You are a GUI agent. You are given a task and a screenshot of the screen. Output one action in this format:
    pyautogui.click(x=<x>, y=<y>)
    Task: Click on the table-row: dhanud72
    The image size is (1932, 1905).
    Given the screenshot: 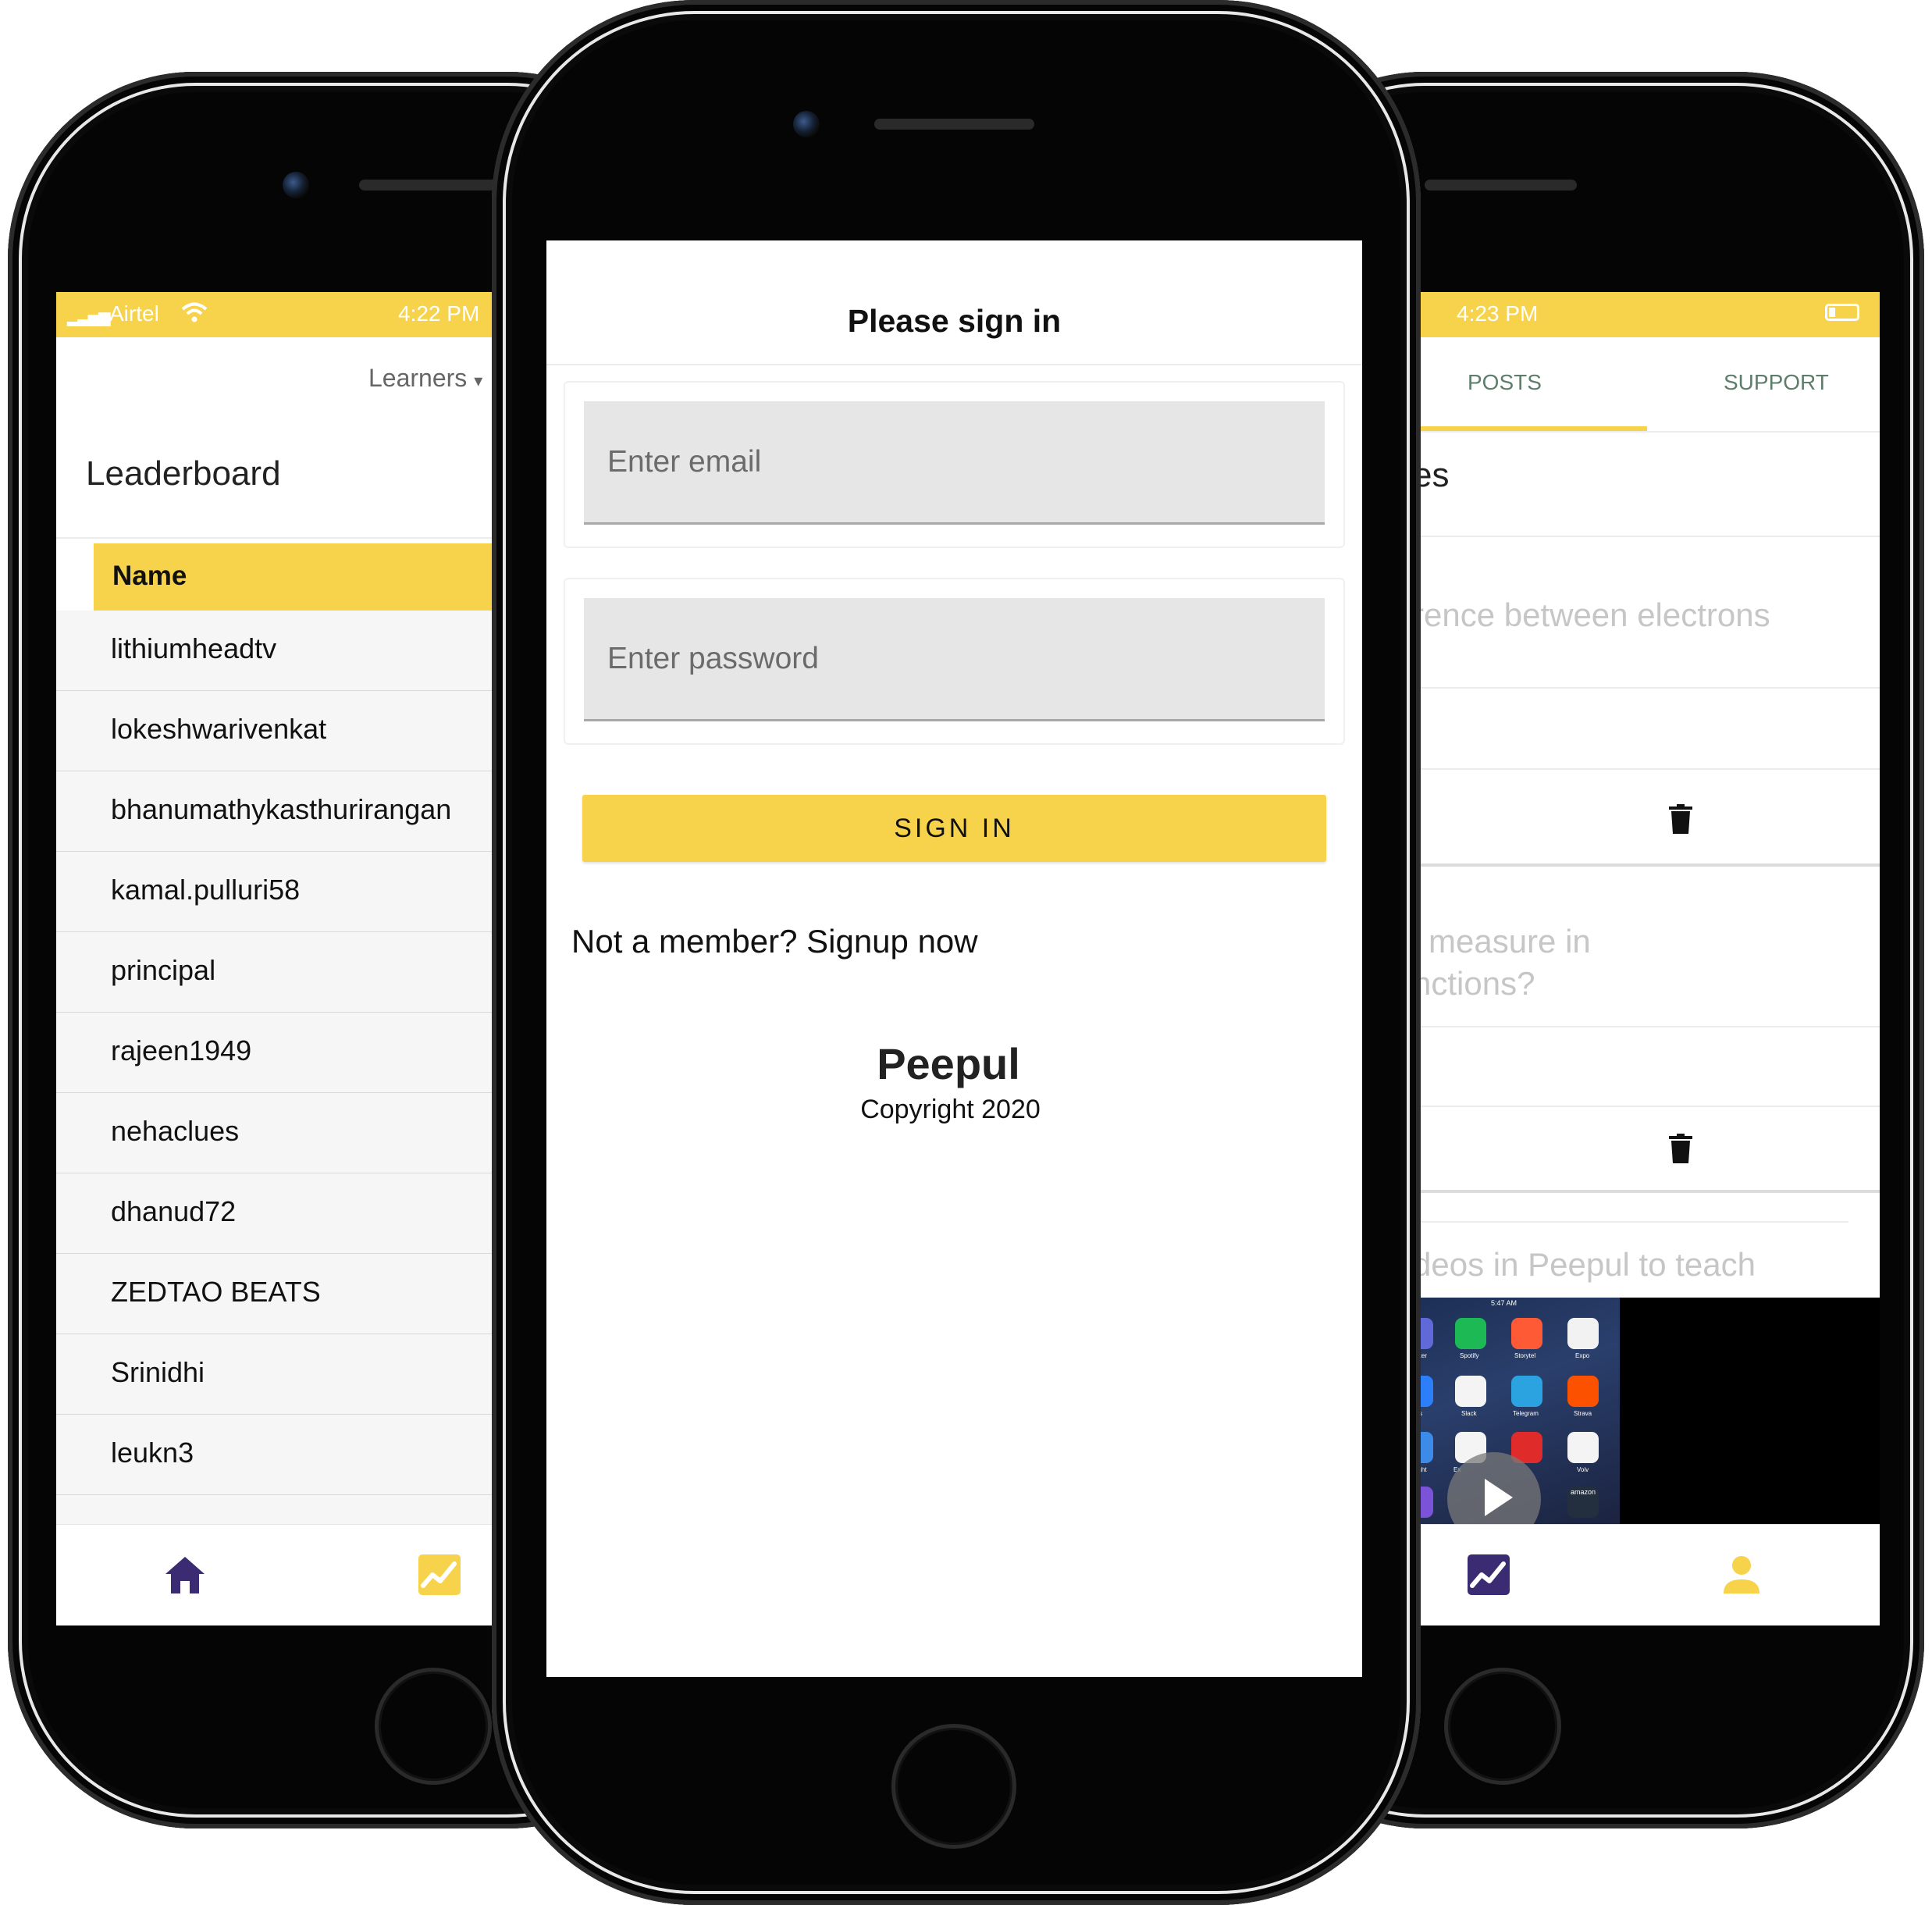 What is the action you would take?
    pyautogui.click(x=282, y=1214)
    